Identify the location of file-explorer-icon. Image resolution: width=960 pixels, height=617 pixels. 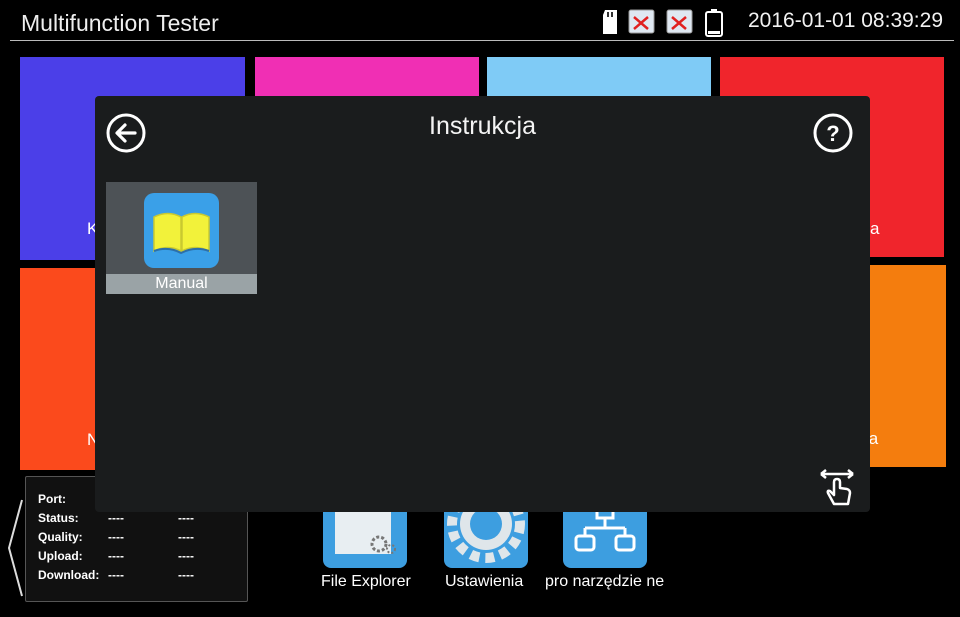
(365, 531).